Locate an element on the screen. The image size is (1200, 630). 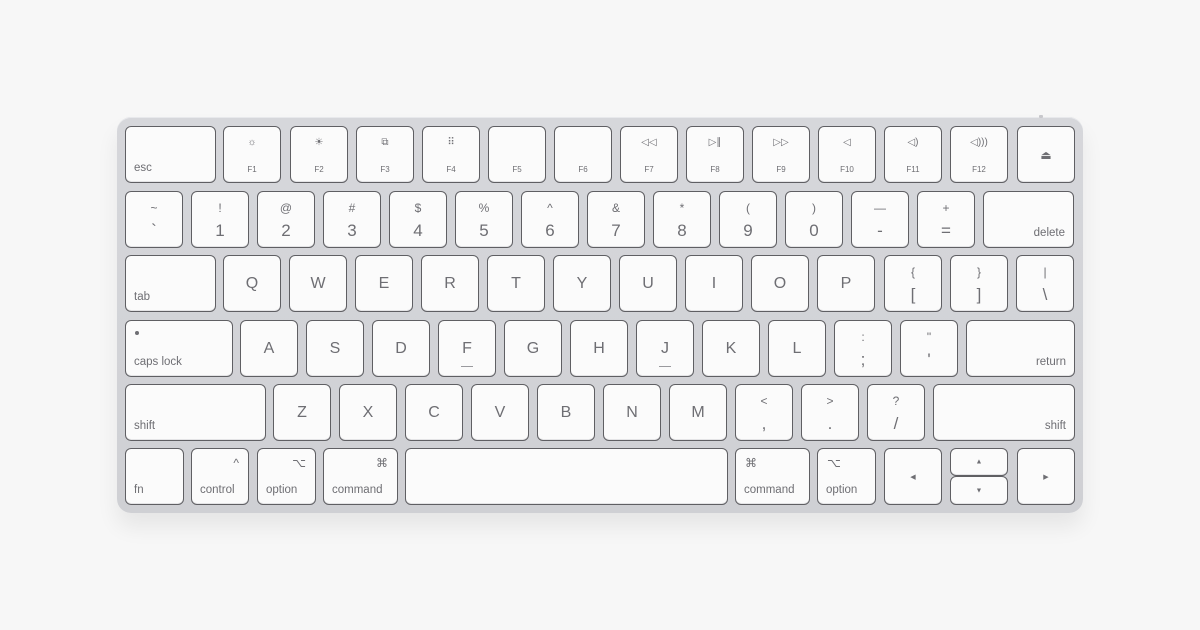
key-e: E is located at coordinates (384, 283).